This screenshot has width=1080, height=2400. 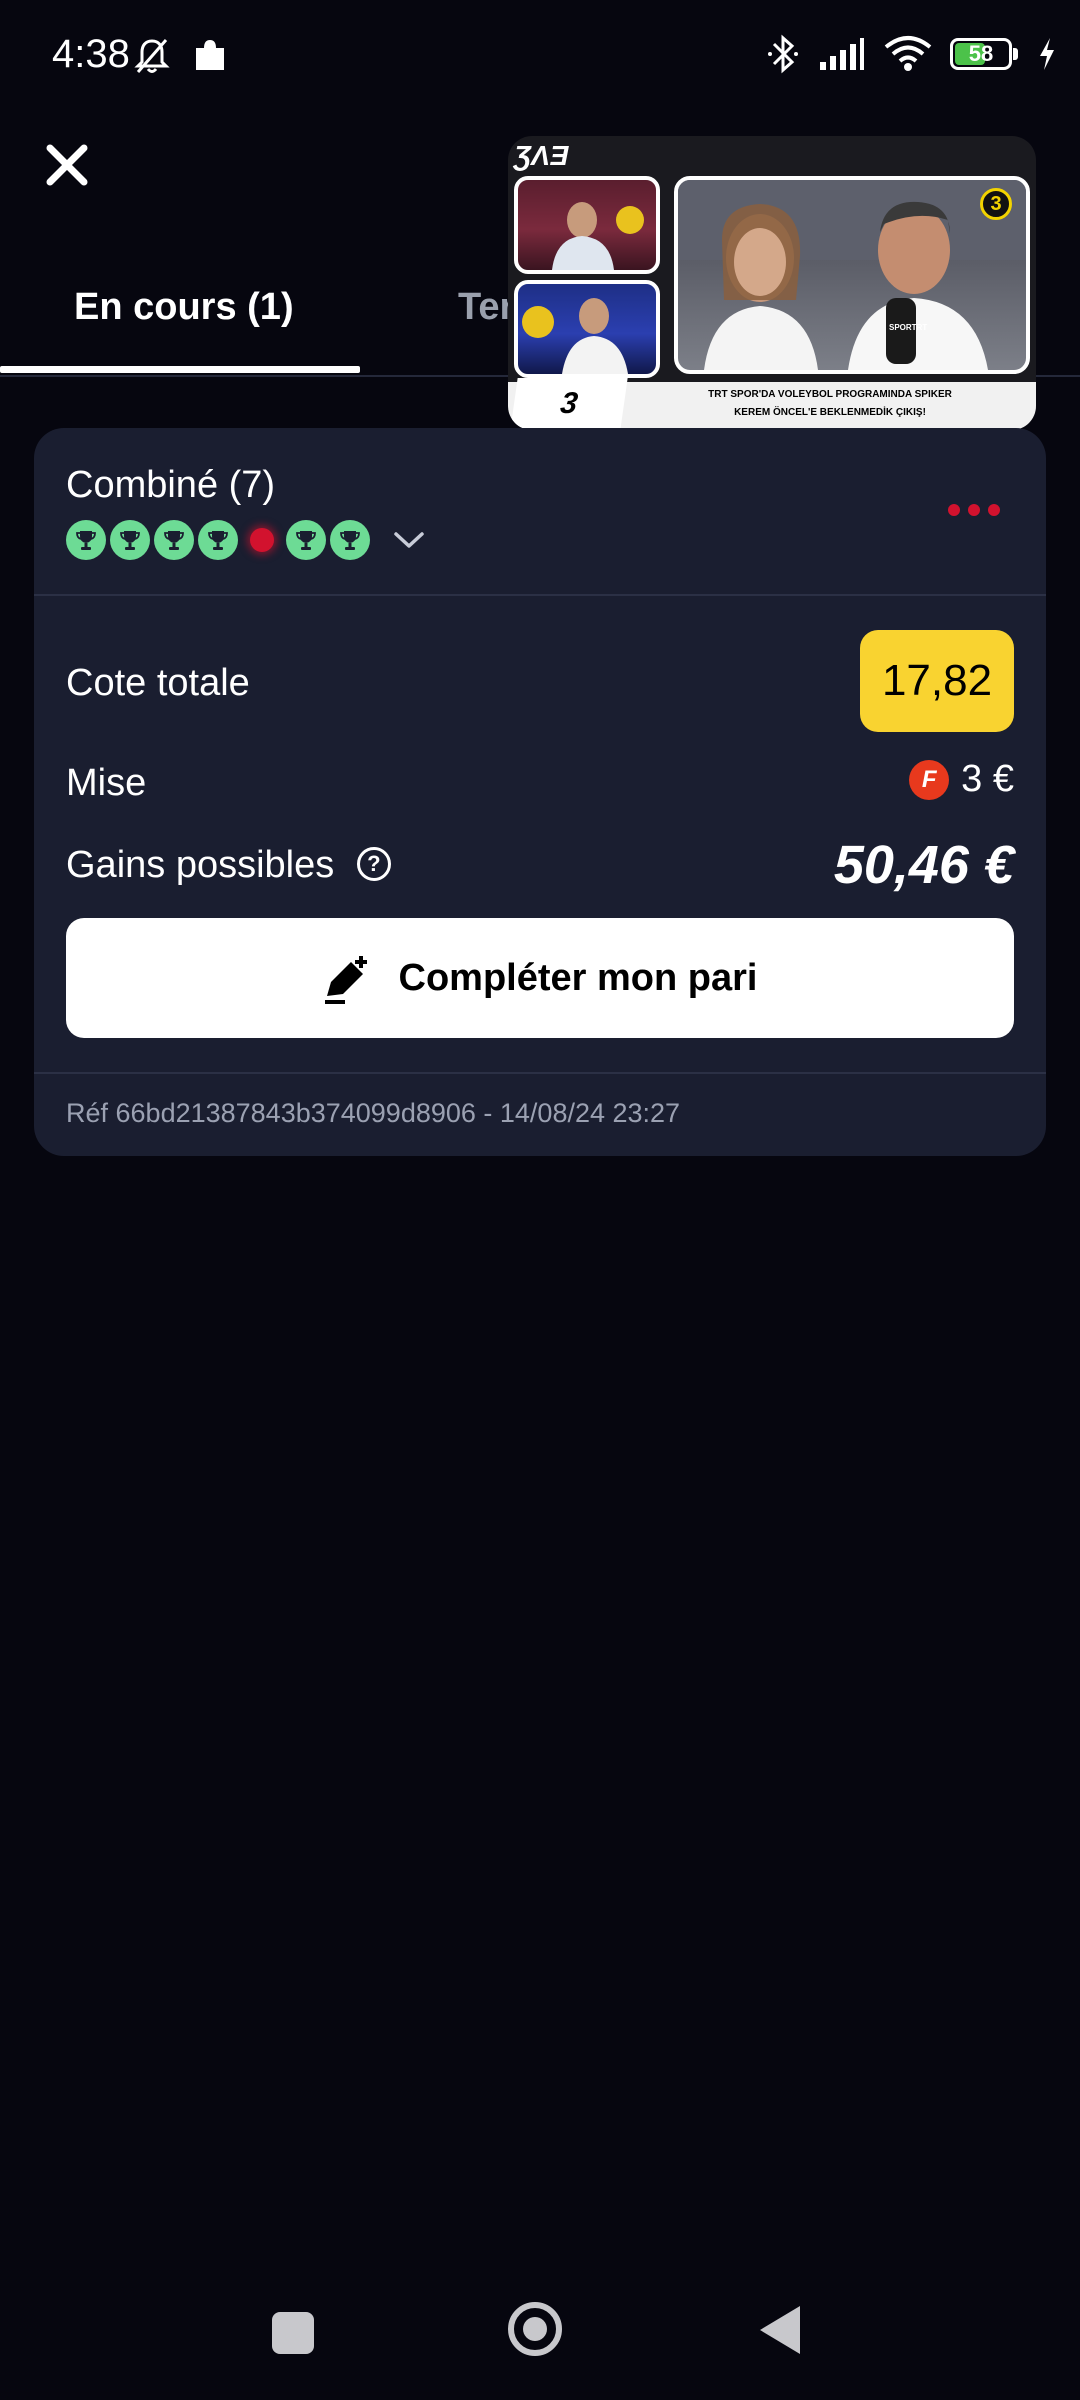 I want to click on close-button, so click(x=67, y=165).